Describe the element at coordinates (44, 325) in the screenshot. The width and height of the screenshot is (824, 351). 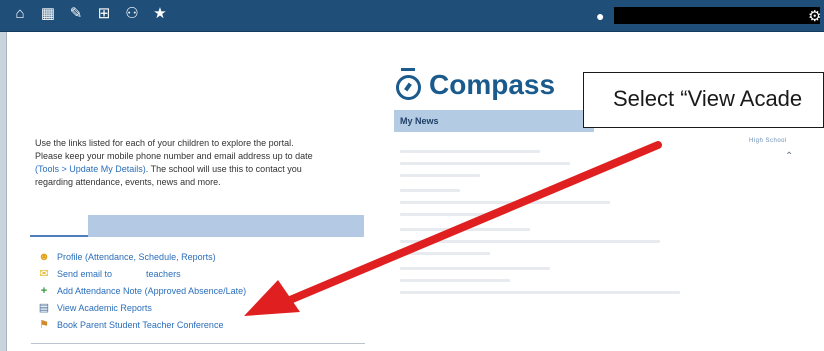
I see `conference-icon: ⚑` at that location.